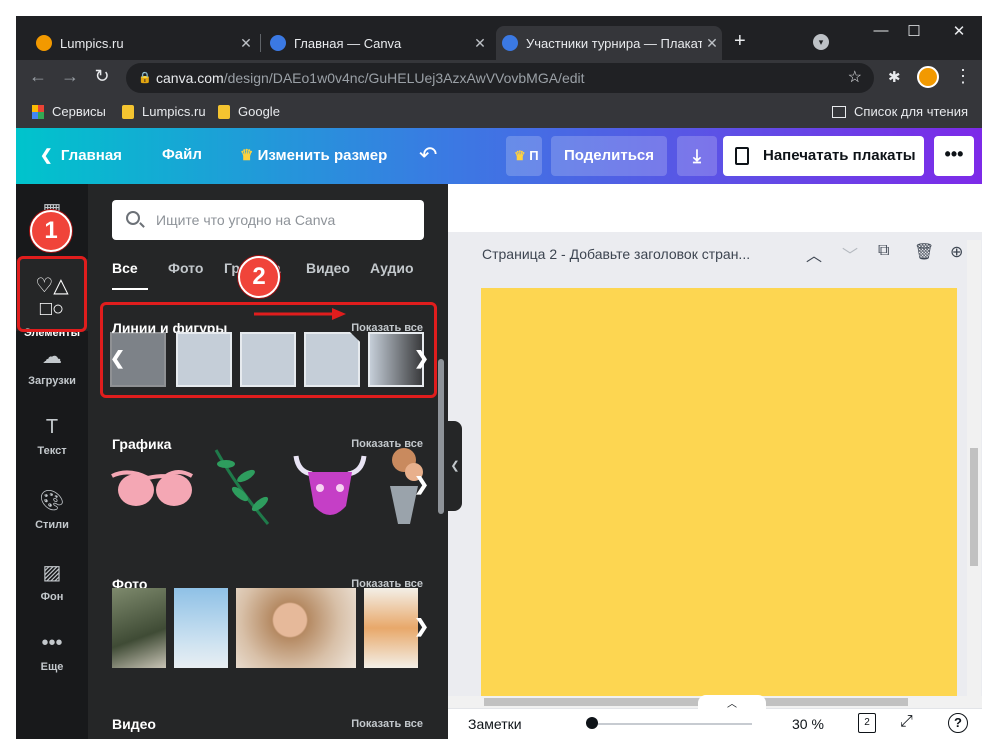 This screenshot has width=999, height=755. What do you see at coordinates (534, 155) in the screenshot?
I see `pro-label: П` at bounding box center [534, 155].